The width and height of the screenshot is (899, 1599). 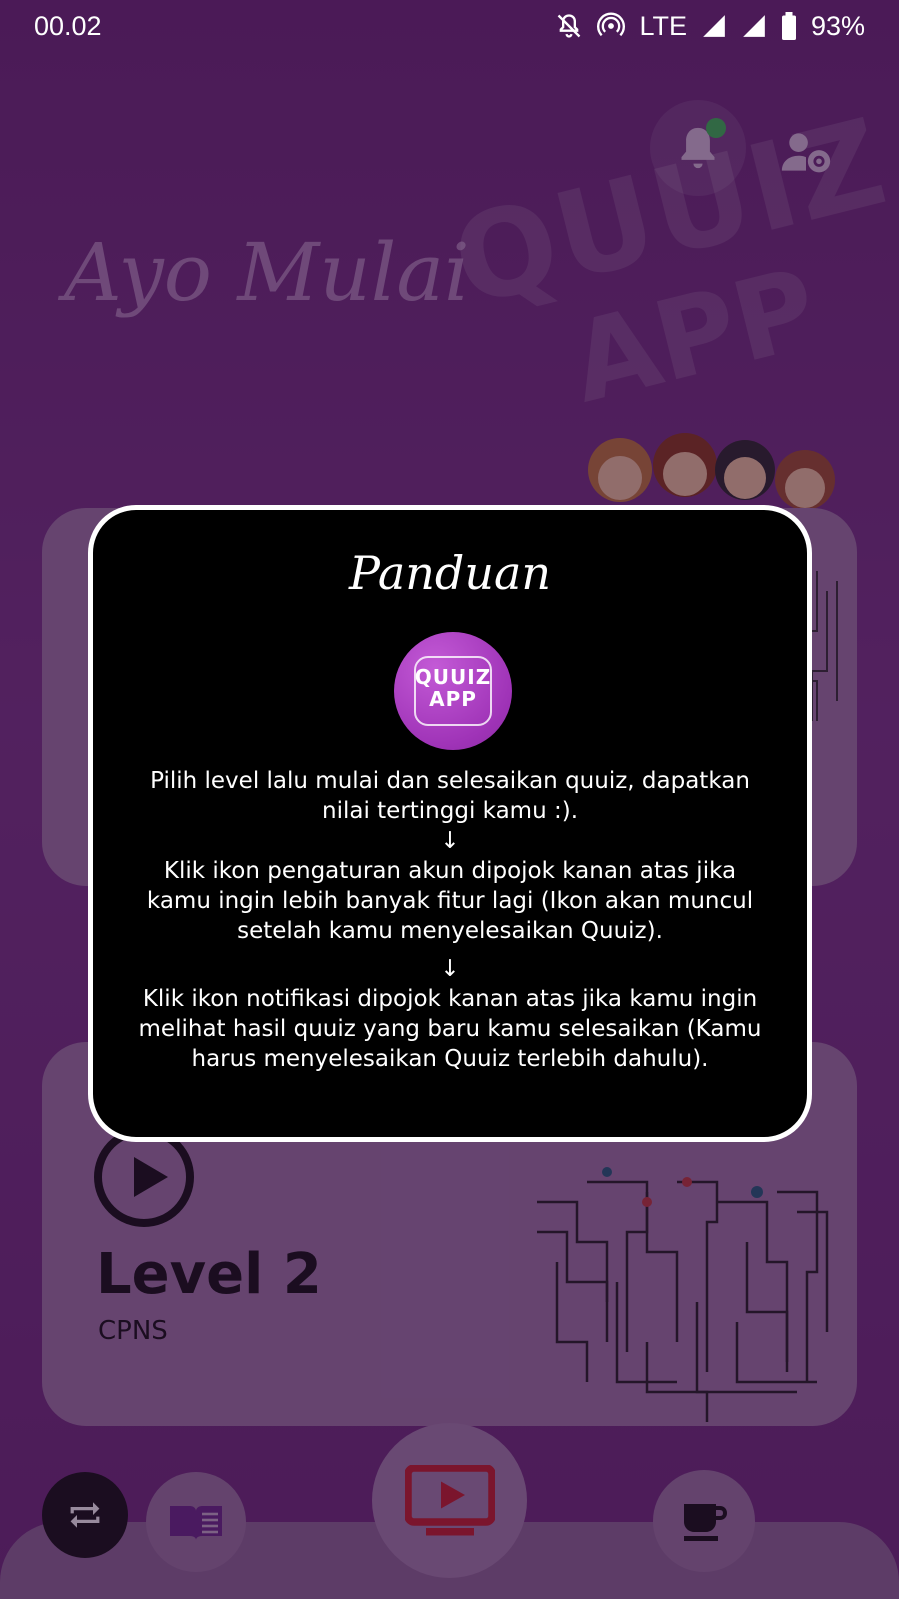 What do you see at coordinates (837, 25) in the screenshot?
I see `battery-level: 93%` at bounding box center [837, 25].